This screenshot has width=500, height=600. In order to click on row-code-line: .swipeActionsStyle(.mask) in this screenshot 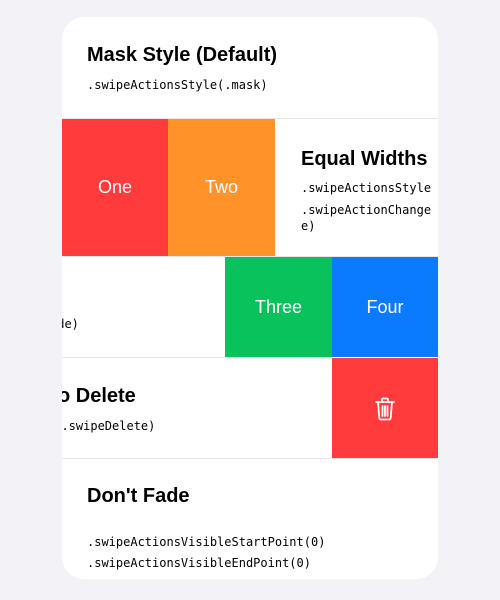, I will do `click(177, 85)`.